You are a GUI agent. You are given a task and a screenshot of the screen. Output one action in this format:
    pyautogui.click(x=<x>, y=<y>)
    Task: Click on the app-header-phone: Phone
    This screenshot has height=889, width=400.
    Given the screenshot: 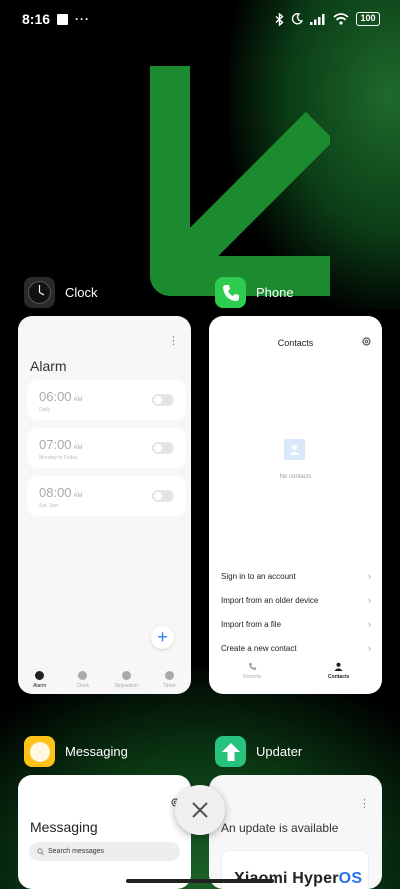 What is the action you would take?
    pyautogui.click(x=254, y=292)
    